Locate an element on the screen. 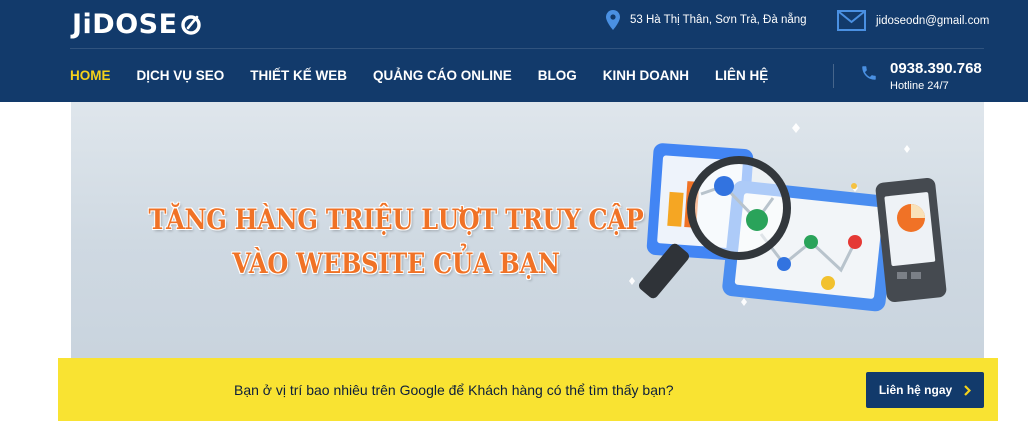 This screenshot has height=421, width=1028. nav-item-contact: LIÊN HỆ is located at coordinates (741, 75).